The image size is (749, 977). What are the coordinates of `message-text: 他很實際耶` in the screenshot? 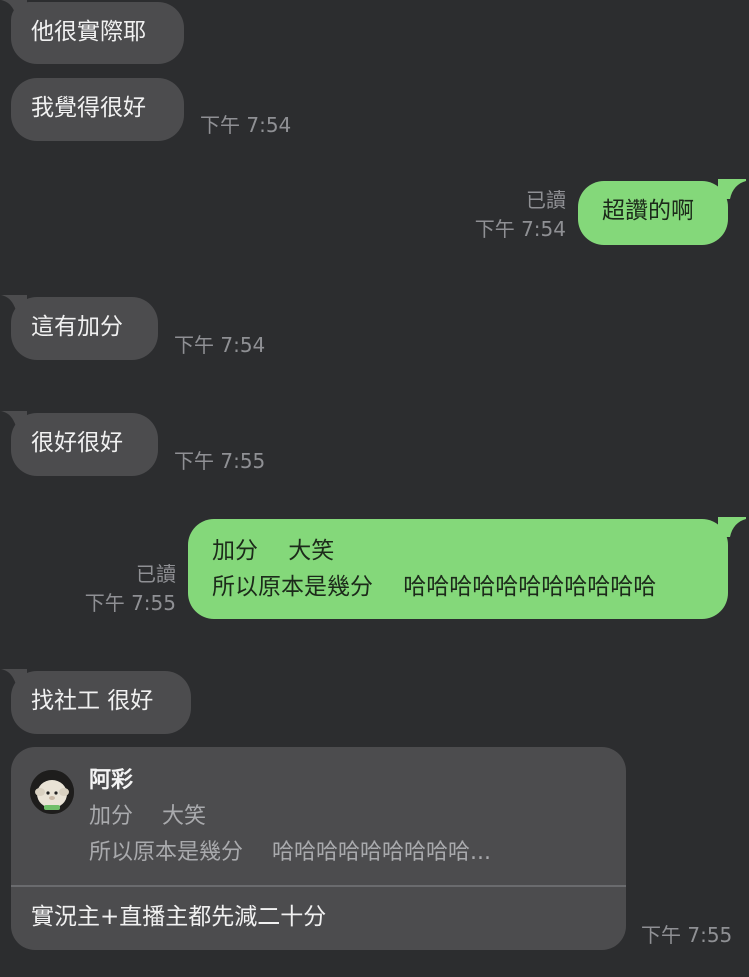 It's located at (88, 32).